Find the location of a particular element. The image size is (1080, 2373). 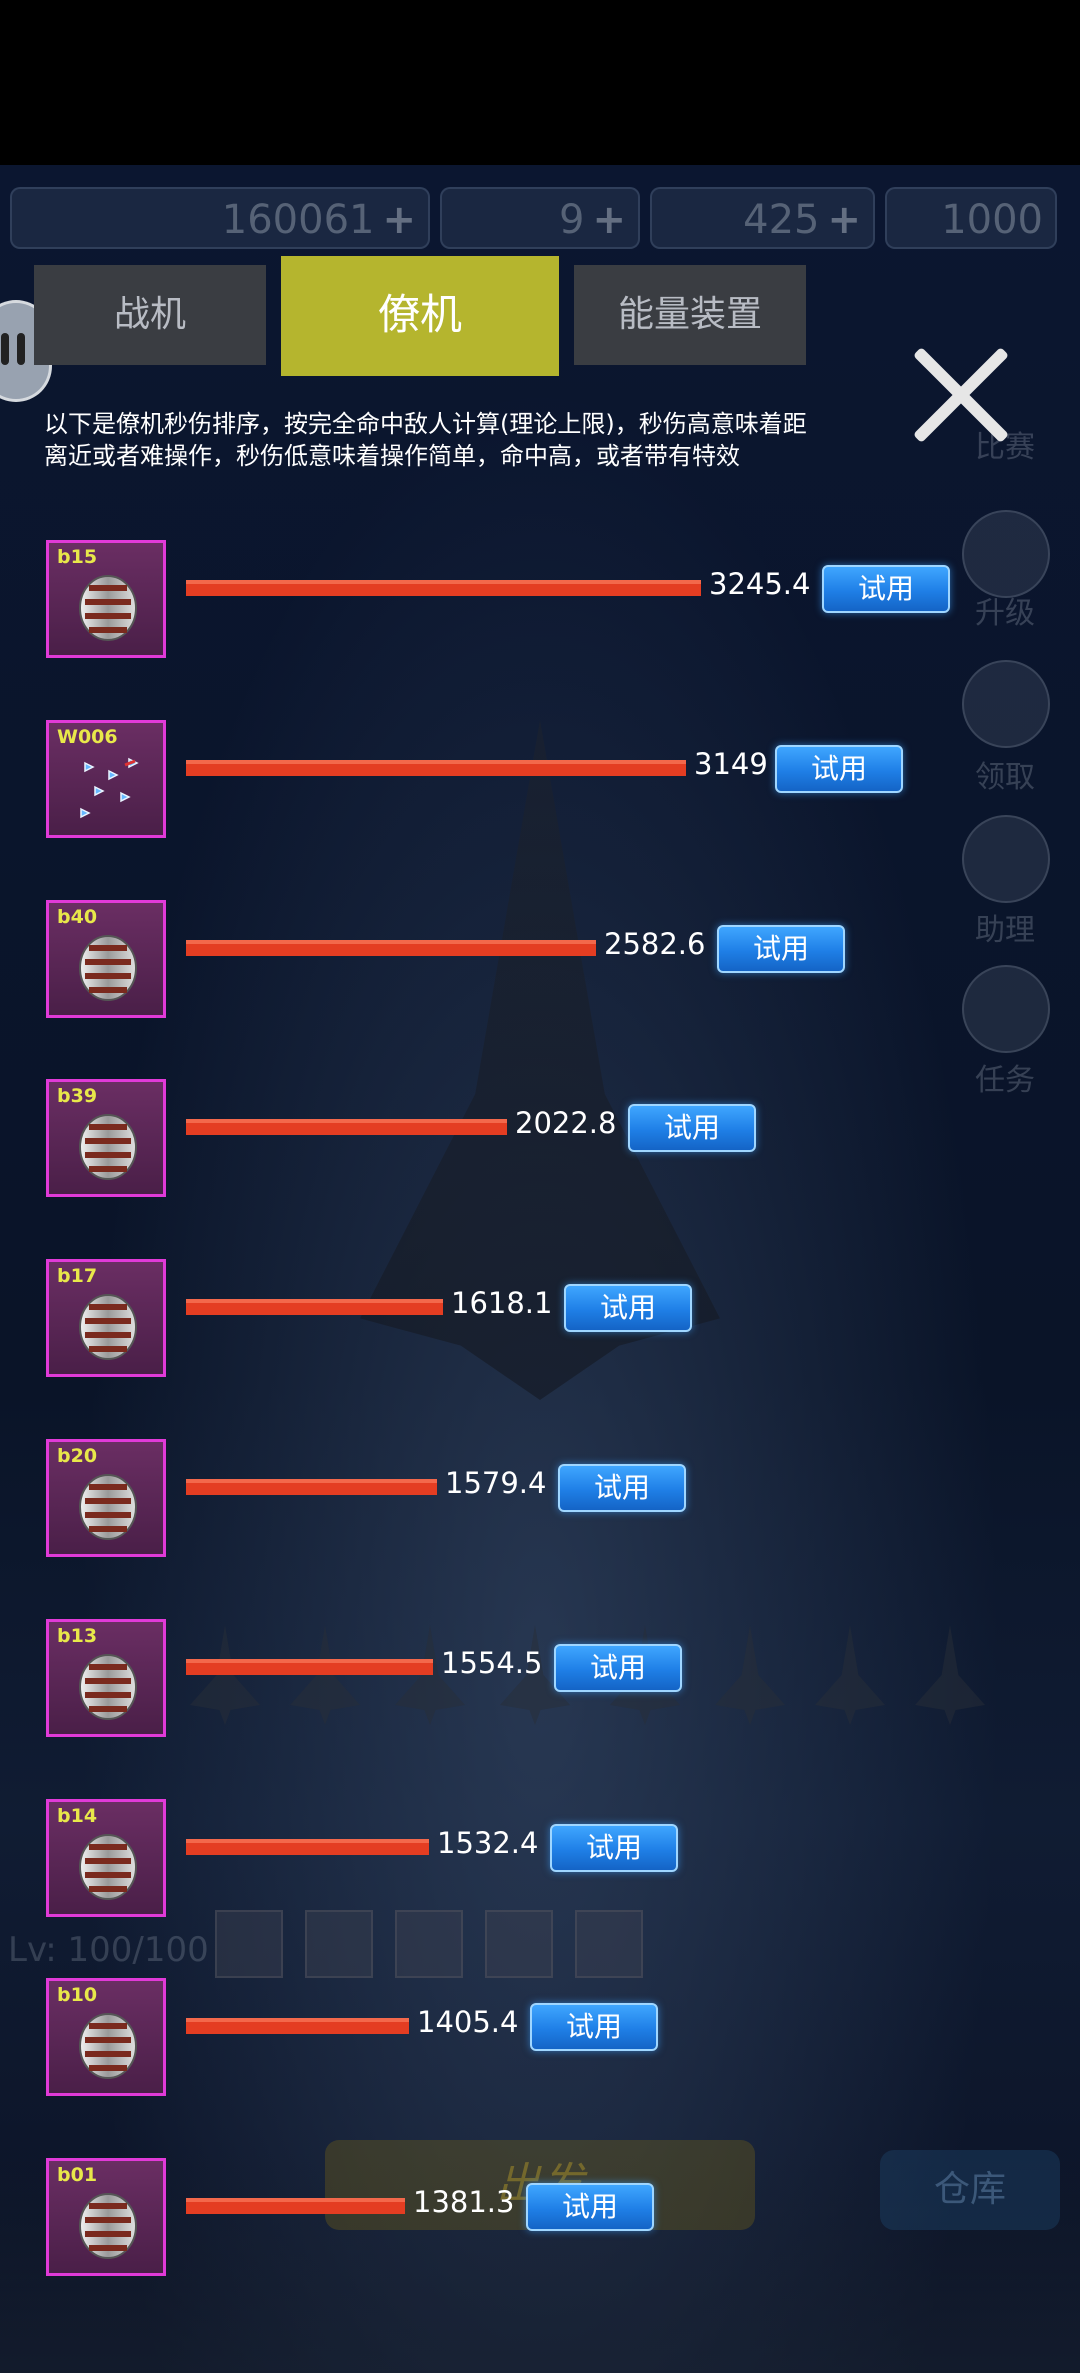

dps-value: 1554.5 is located at coordinates (492, 1663).